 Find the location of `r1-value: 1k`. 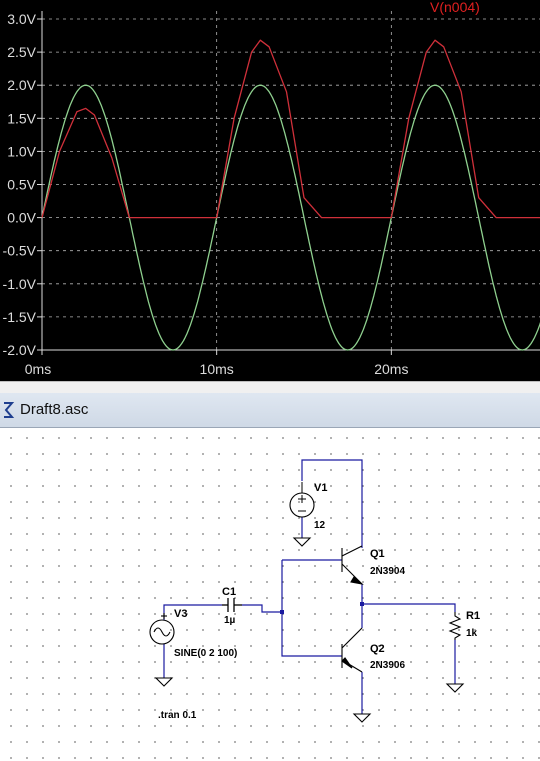

r1-value: 1k is located at coordinates (472, 633).